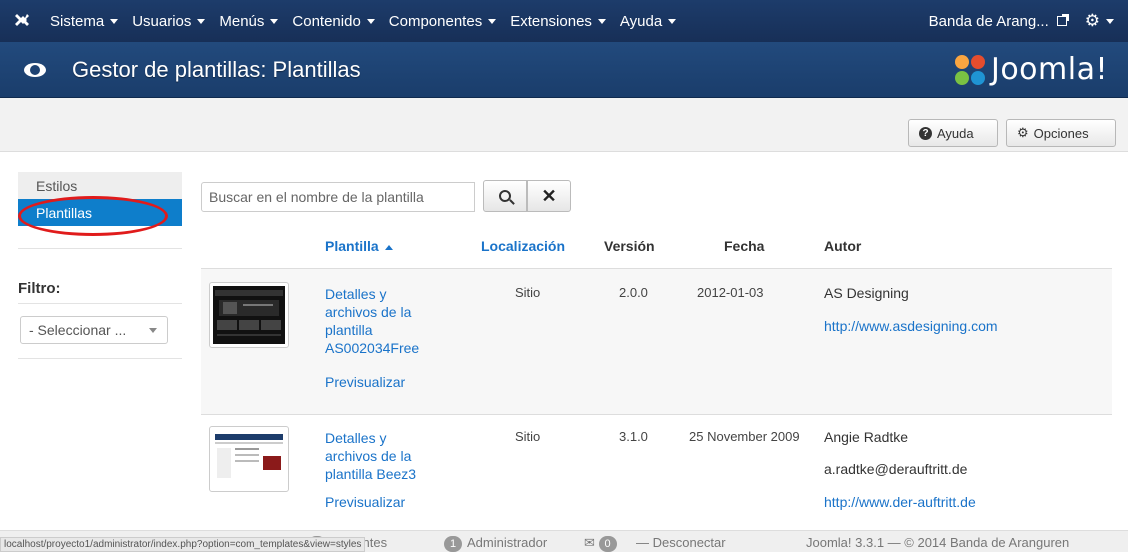  Describe the element at coordinates (1103, 21) in the screenshot. I see `user-settings-menu: ⚙` at that location.